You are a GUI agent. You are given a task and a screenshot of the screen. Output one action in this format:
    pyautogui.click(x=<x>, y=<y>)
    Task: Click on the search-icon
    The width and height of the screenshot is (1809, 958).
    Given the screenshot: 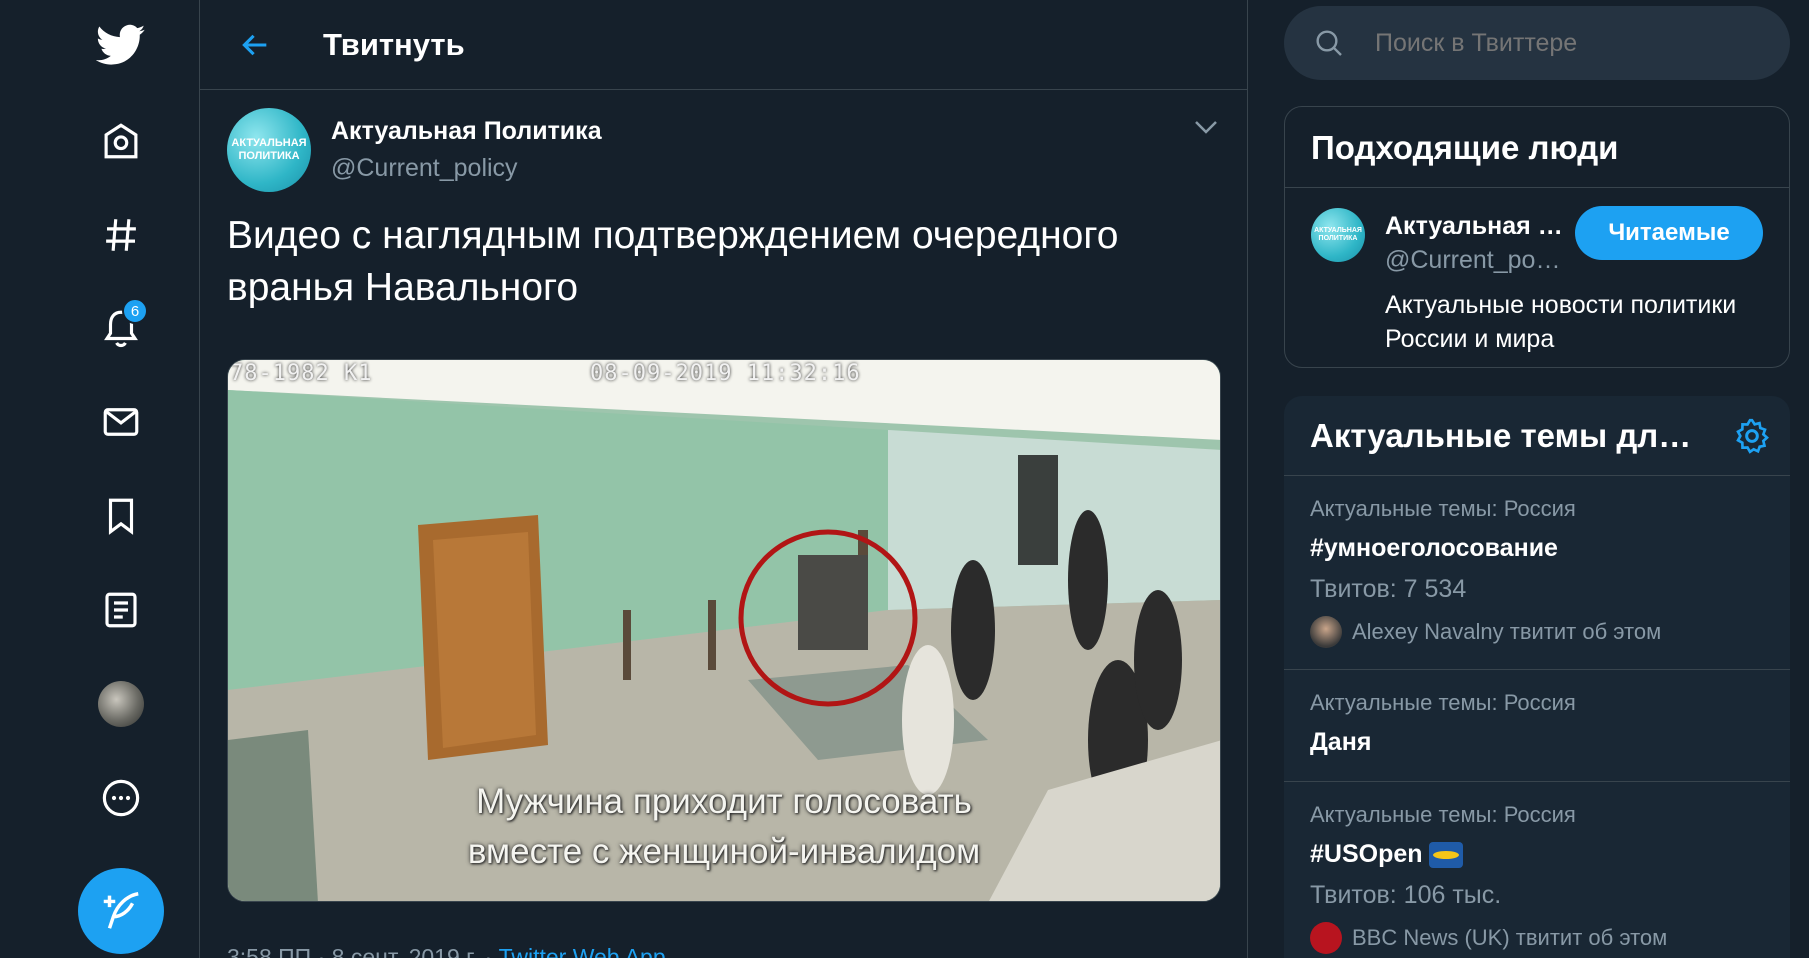 What is the action you would take?
    pyautogui.click(x=1329, y=43)
    